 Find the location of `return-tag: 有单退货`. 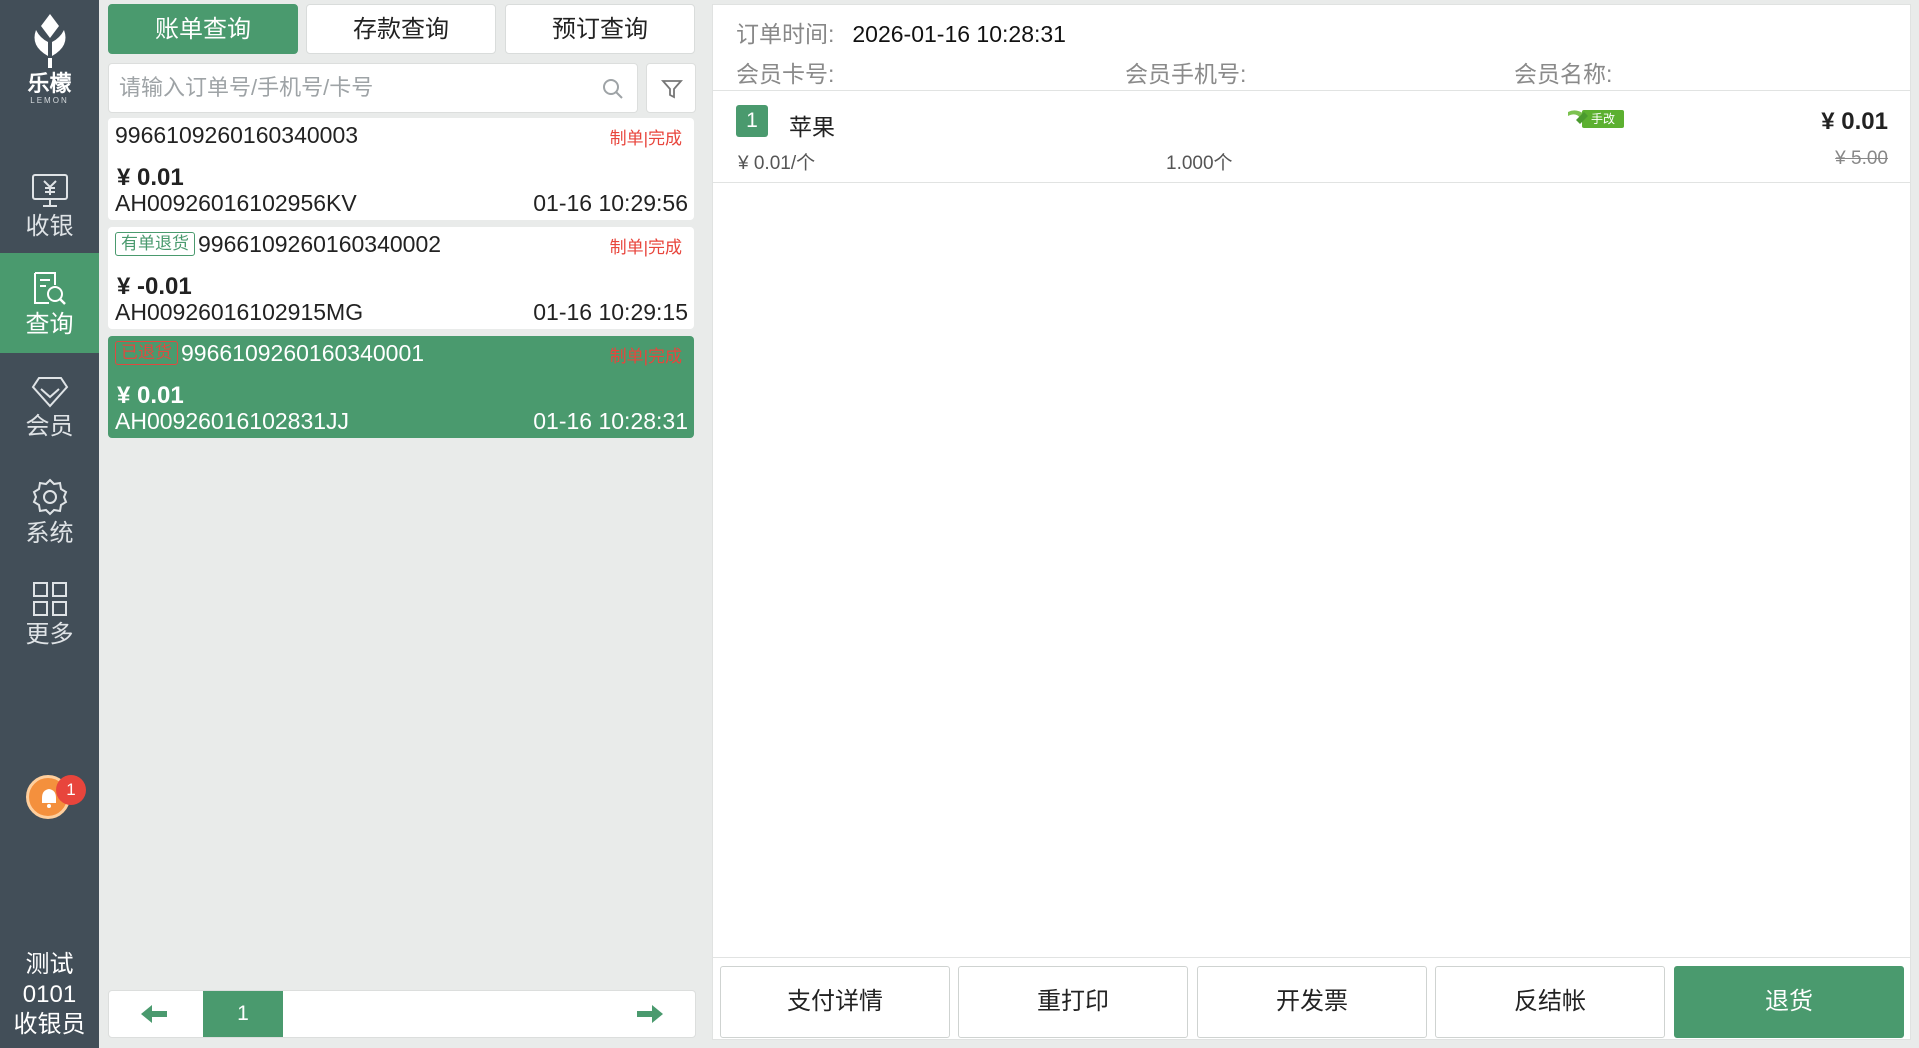

return-tag: 有单退货 is located at coordinates (155, 244).